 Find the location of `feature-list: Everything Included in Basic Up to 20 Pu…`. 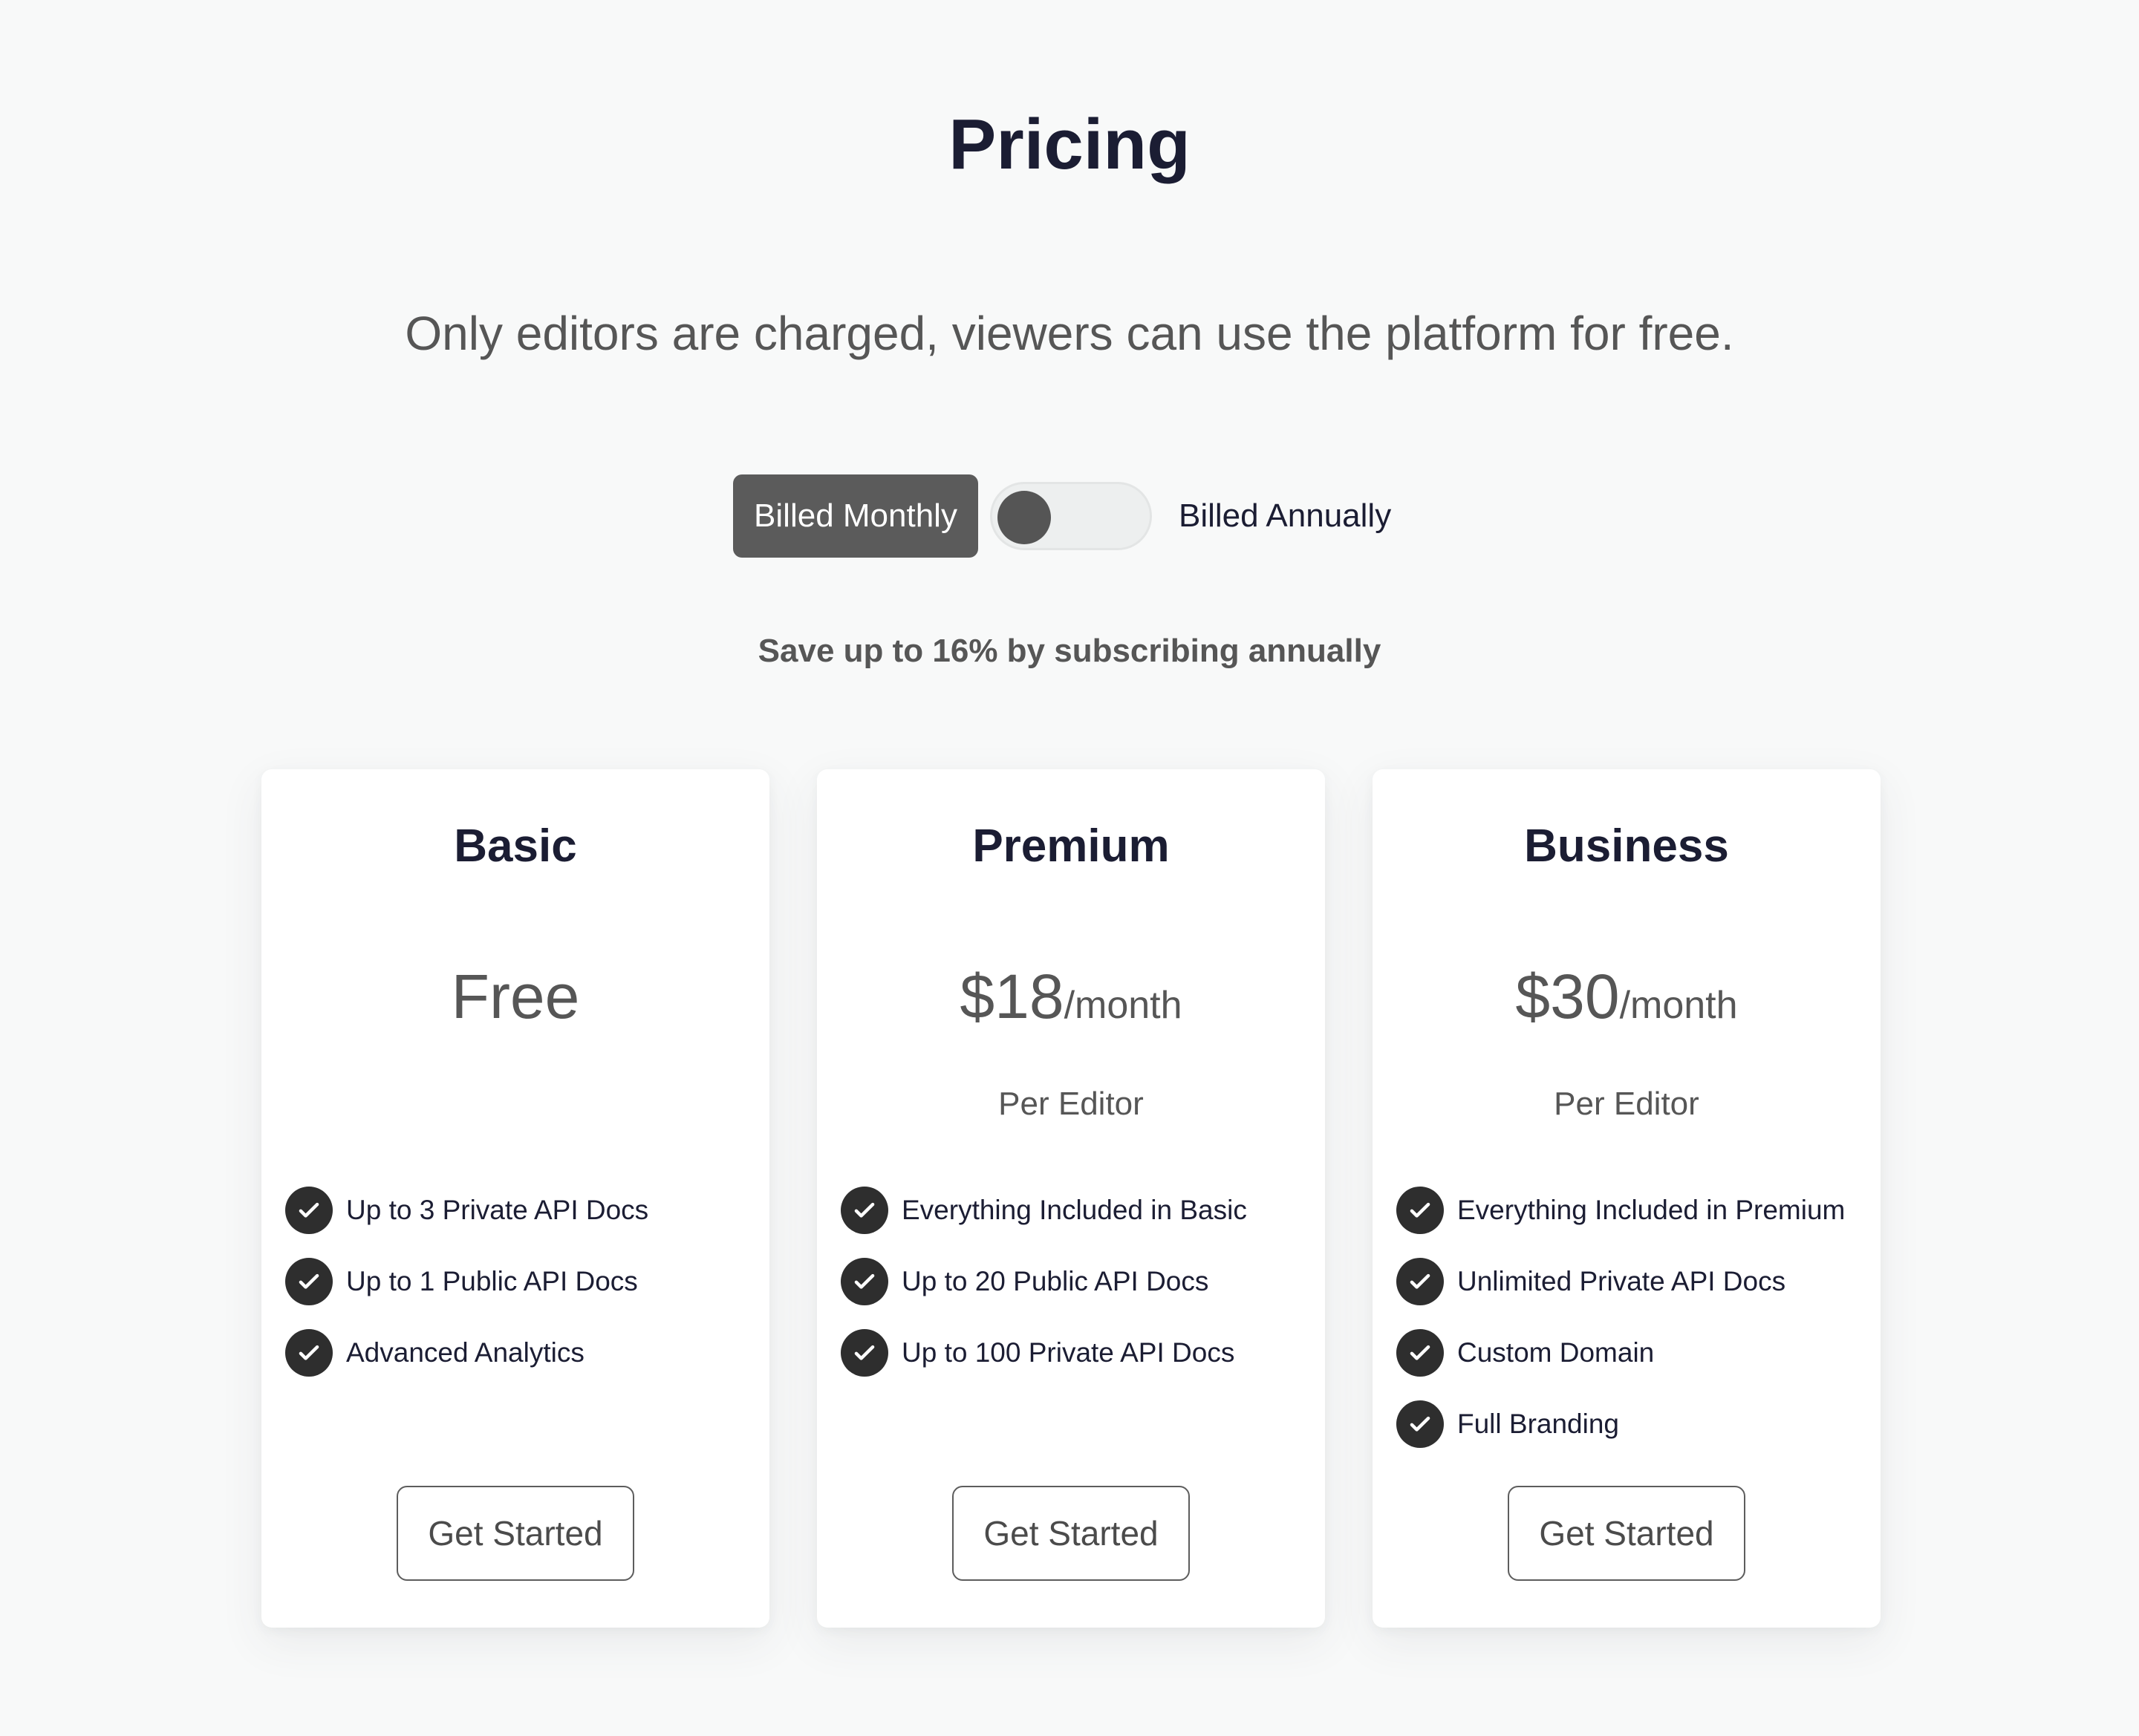

feature-list: Everything Included in Basic Up to 20 Pu… is located at coordinates (1044, 1293).